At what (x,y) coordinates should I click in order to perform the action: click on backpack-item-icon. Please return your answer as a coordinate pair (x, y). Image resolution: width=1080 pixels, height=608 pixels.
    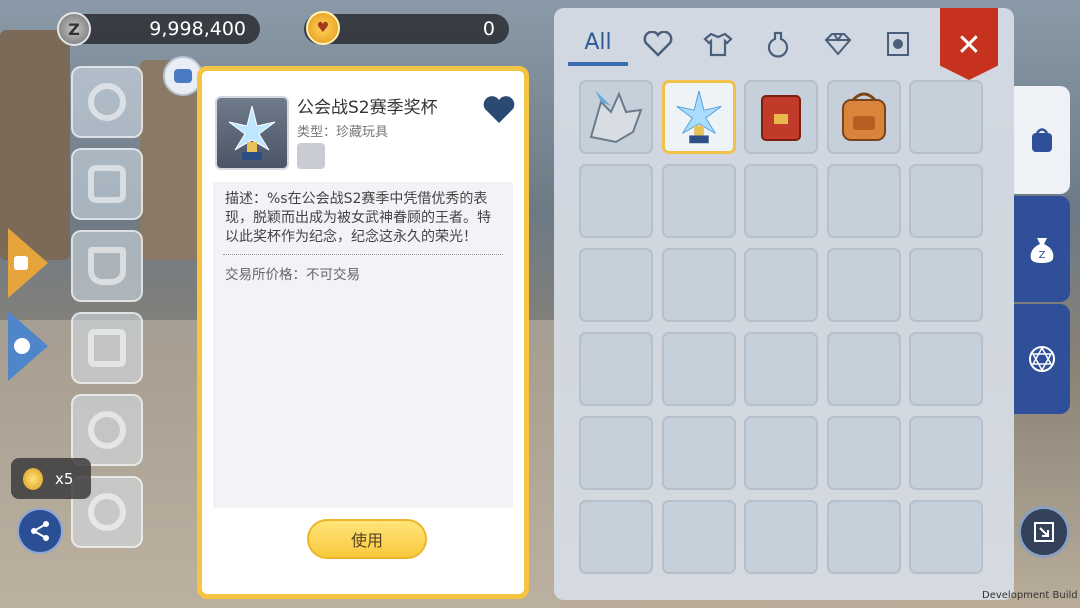
    Looking at the image, I should click on (863, 116).